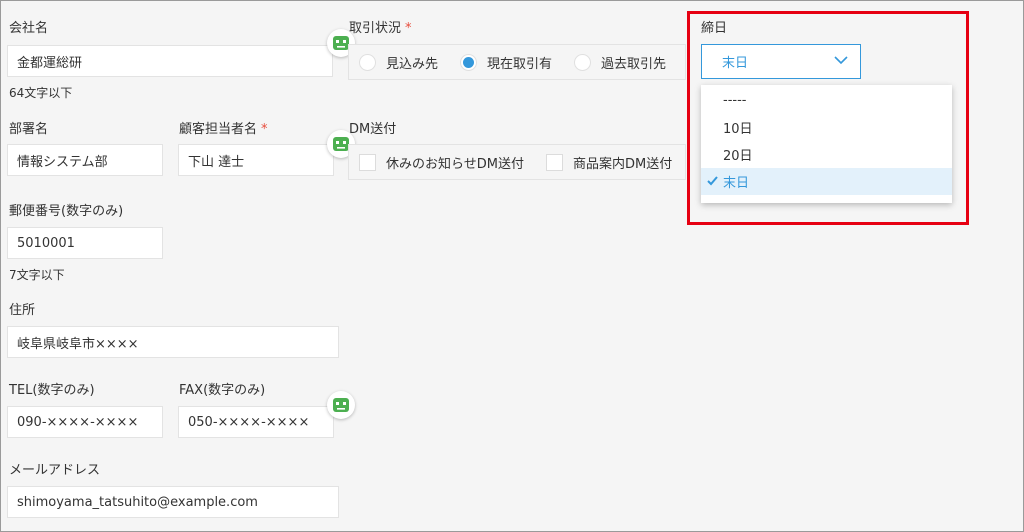  What do you see at coordinates (170, 61) in the screenshot?
I see `company-input: 金都運総研` at bounding box center [170, 61].